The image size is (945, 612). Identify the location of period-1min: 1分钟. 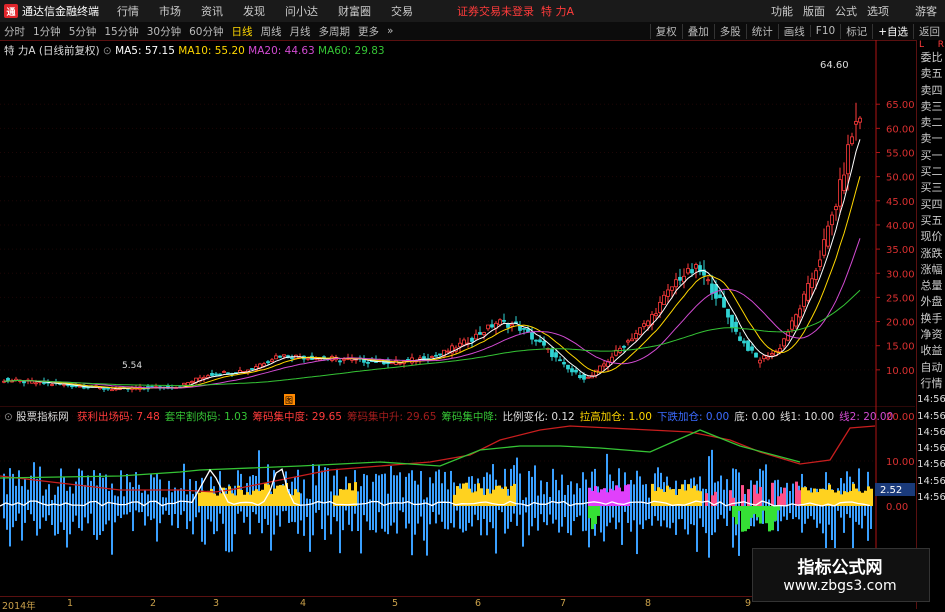
(47, 31).